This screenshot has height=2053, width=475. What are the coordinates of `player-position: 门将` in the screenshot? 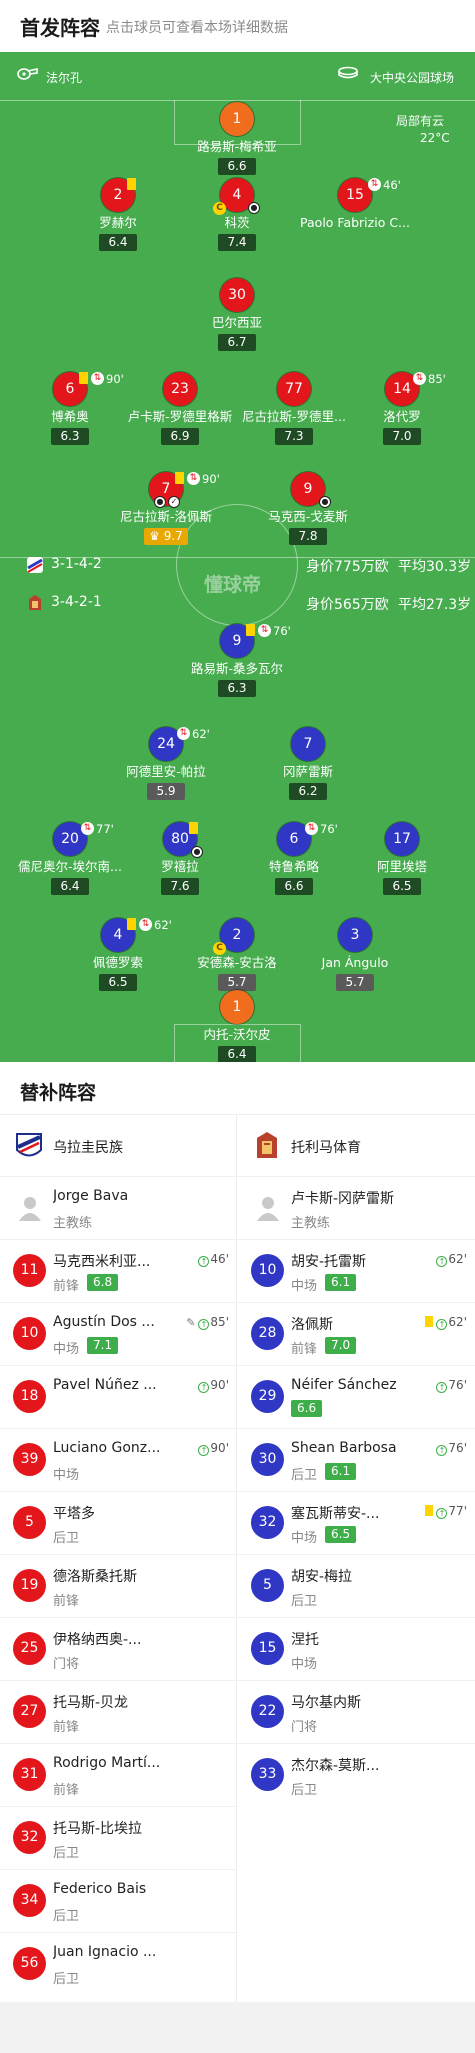 It's located at (66, 1664).